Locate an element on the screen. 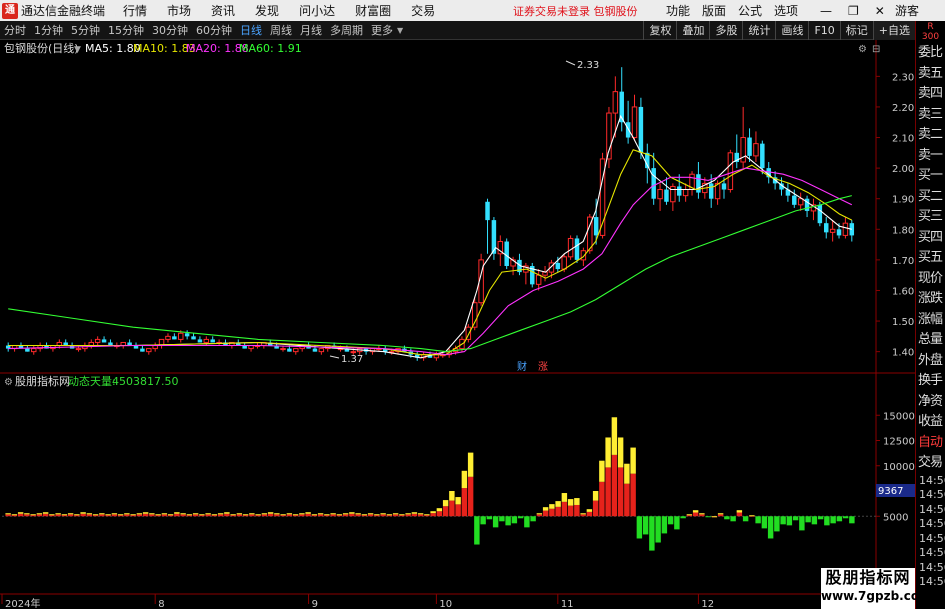 The width and height of the screenshot is (945, 609). period-tab-daily: 日线 is located at coordinates (251, 30).